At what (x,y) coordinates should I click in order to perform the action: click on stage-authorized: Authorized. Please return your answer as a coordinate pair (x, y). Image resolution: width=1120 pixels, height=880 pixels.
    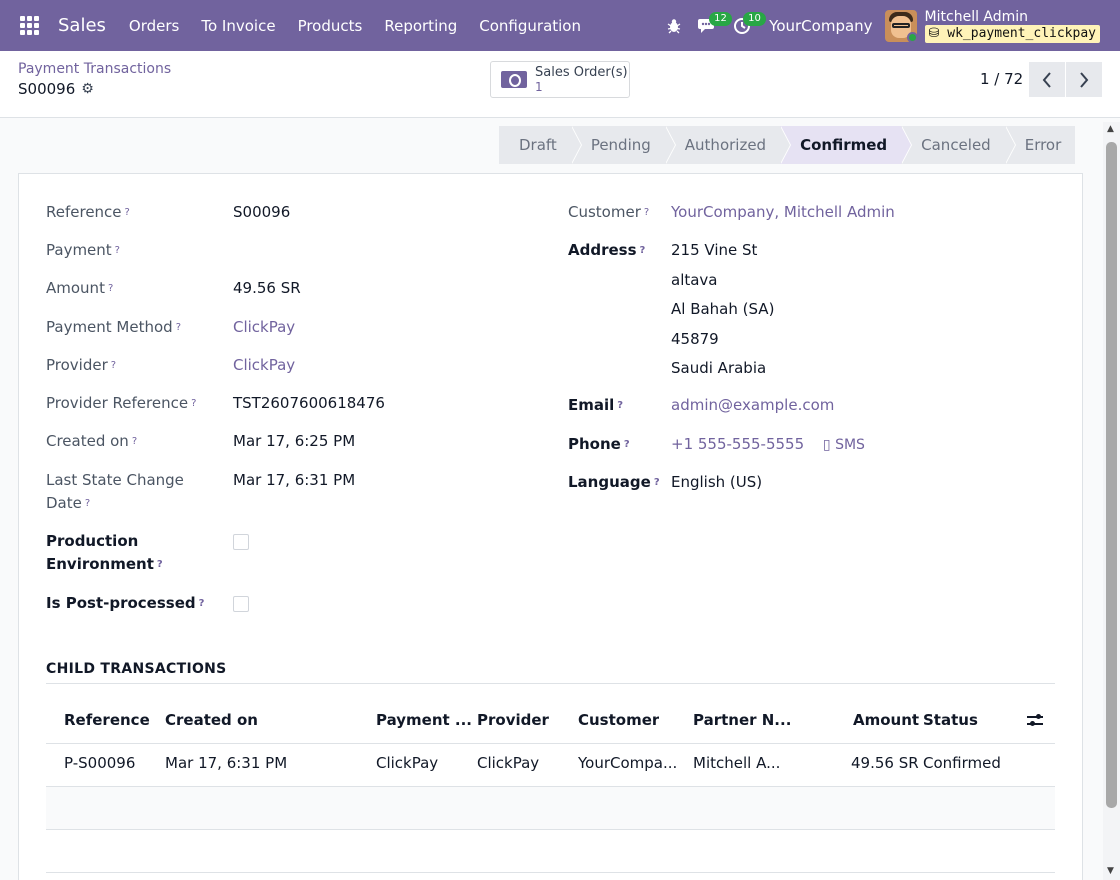
    Looking at the image, I should click on (728, 145).